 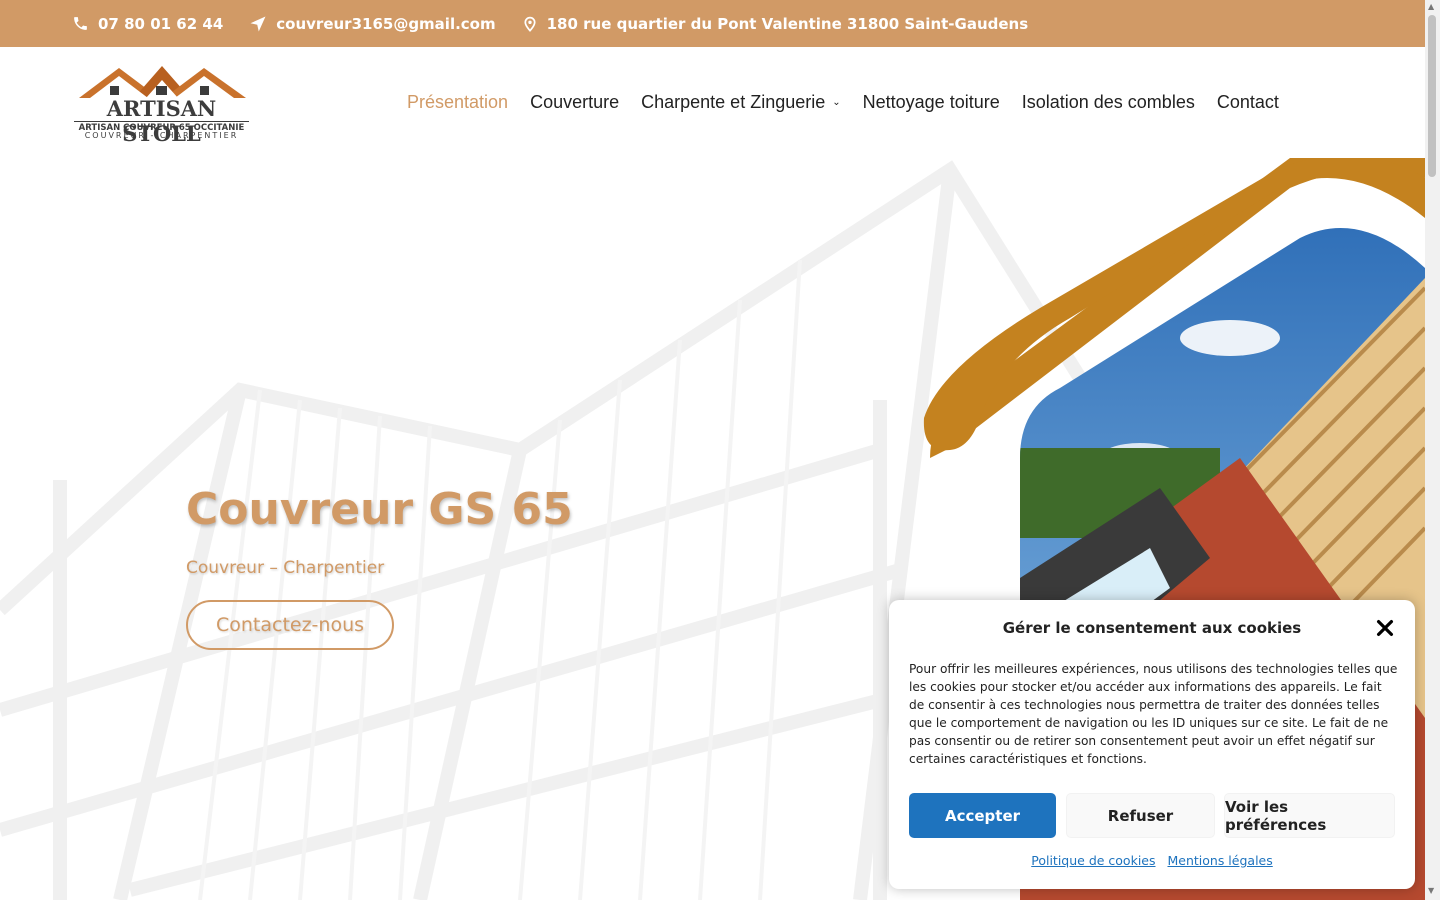 I want to click on close-icon, so click(x=1385, y=628).